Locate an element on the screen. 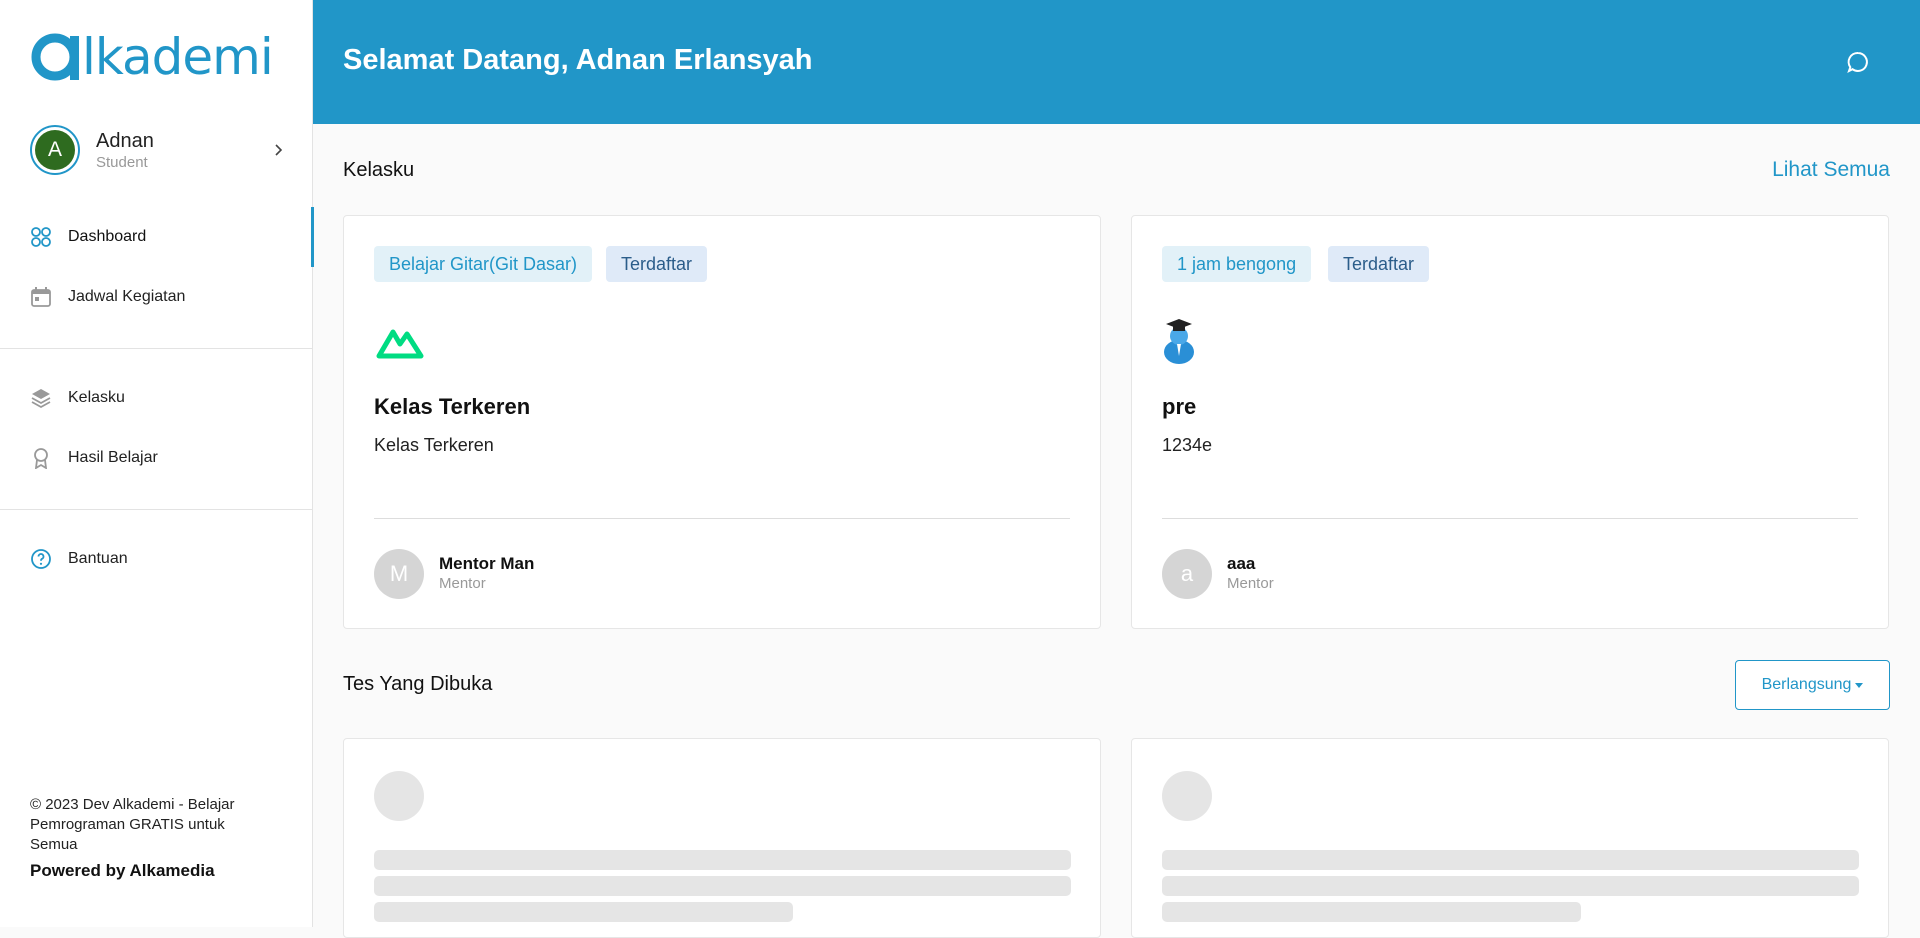  category-badge: Belajar Gitar(Git Dasar) is located at coordinates (483, 264).